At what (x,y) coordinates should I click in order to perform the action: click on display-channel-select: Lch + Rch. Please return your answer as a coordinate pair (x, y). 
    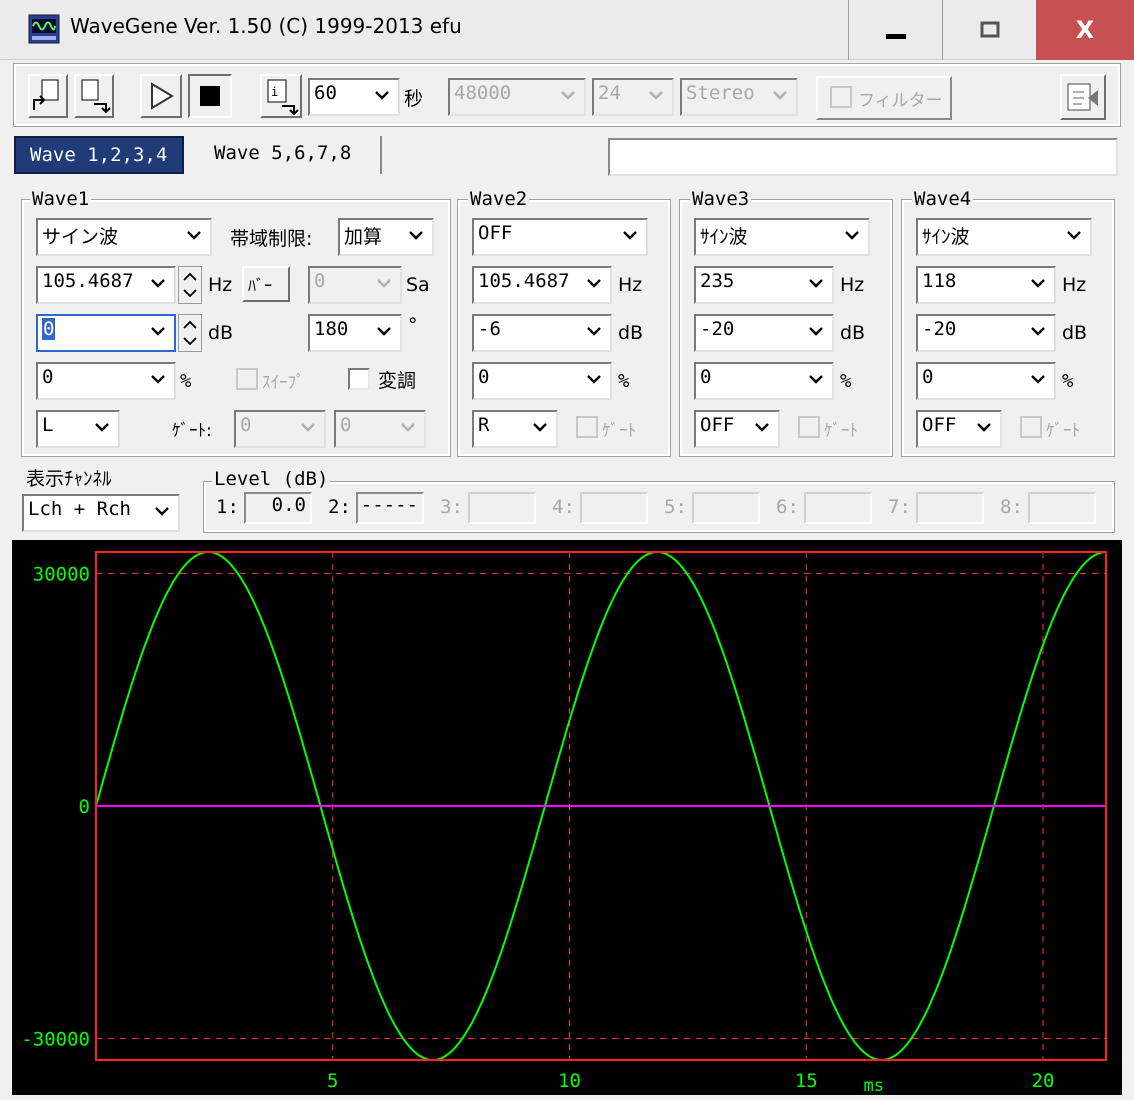
    Looking at the image, I should click on (101, 513).